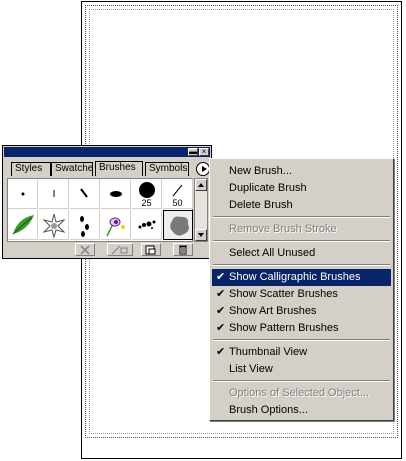  What do you see at coordinates (178, 225) in the screenshot?
I see `brush-blob-selected` at bounding box center [178, 225].